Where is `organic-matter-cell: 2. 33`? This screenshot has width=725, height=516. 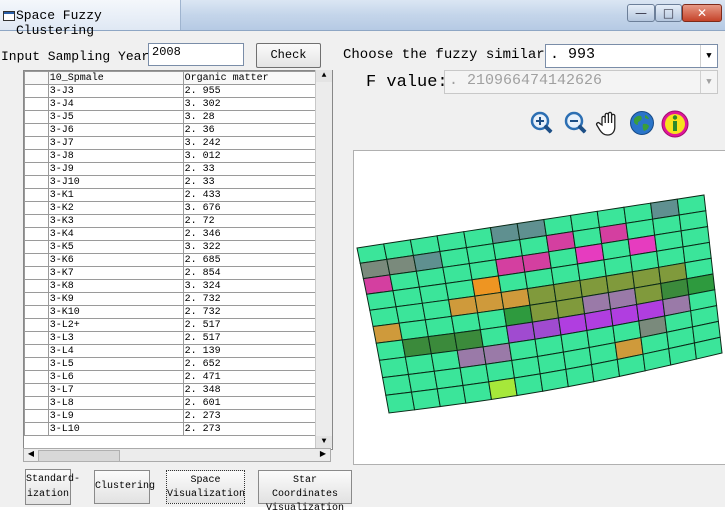 organic-matter-cell: 2. 33 is located at coordinates (249, 182).